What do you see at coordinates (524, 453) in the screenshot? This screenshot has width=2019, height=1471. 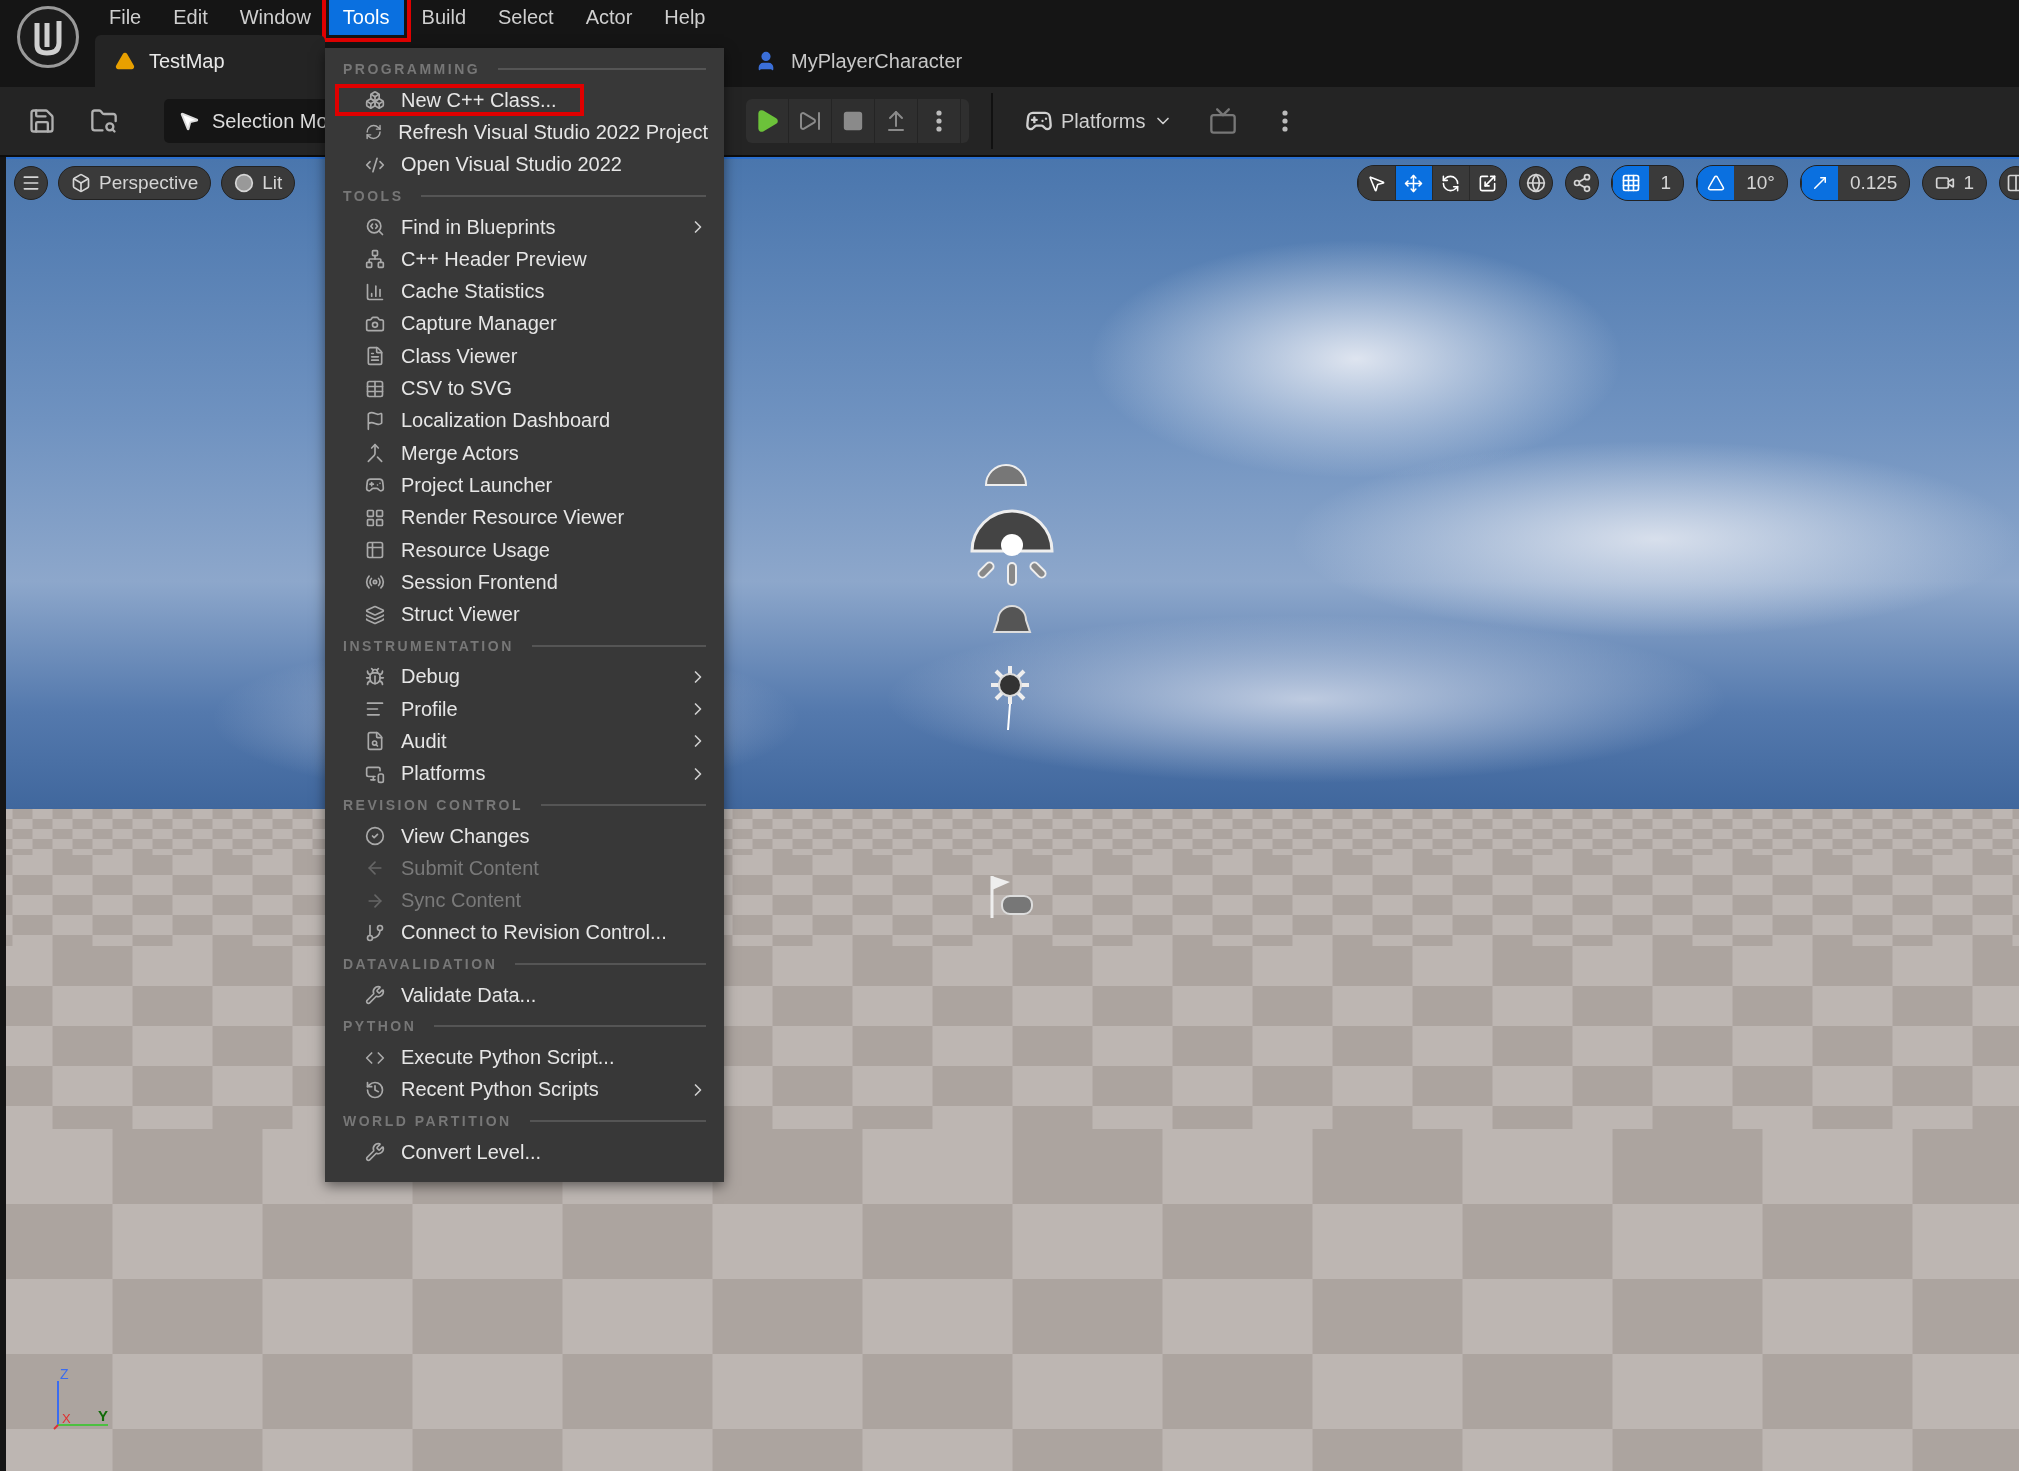 I see `menu-item: Merge Actors` at bounding box center [524, 453].